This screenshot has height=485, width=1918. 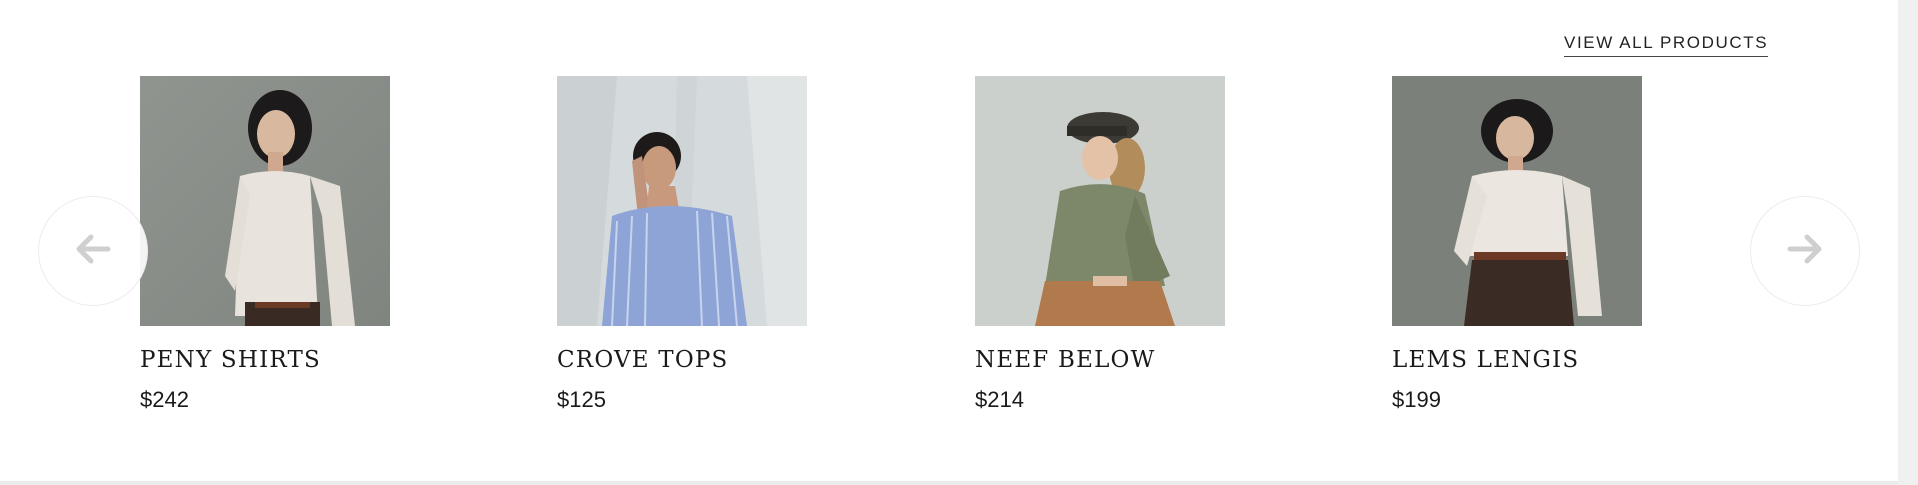 I want to click on product-price: $199, so click(x=1416, y=399).